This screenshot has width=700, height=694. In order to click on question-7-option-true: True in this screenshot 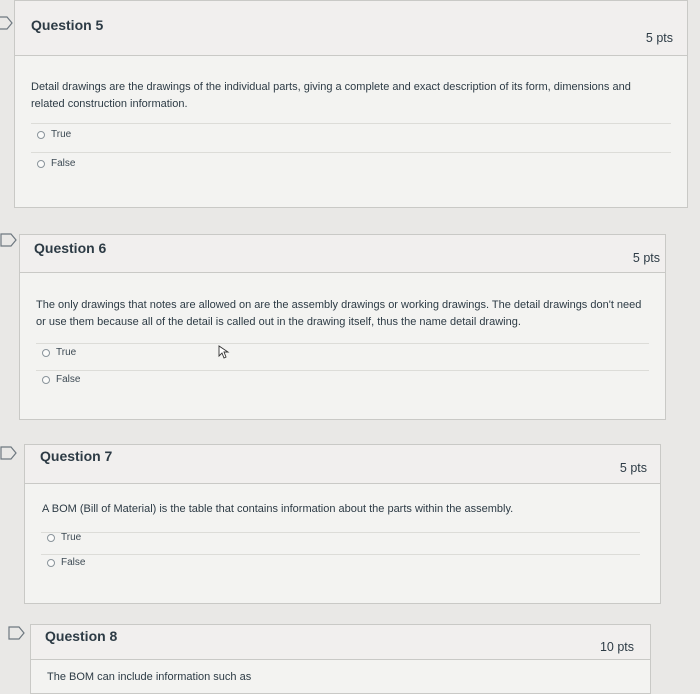, I will do `click(64, 537)`.